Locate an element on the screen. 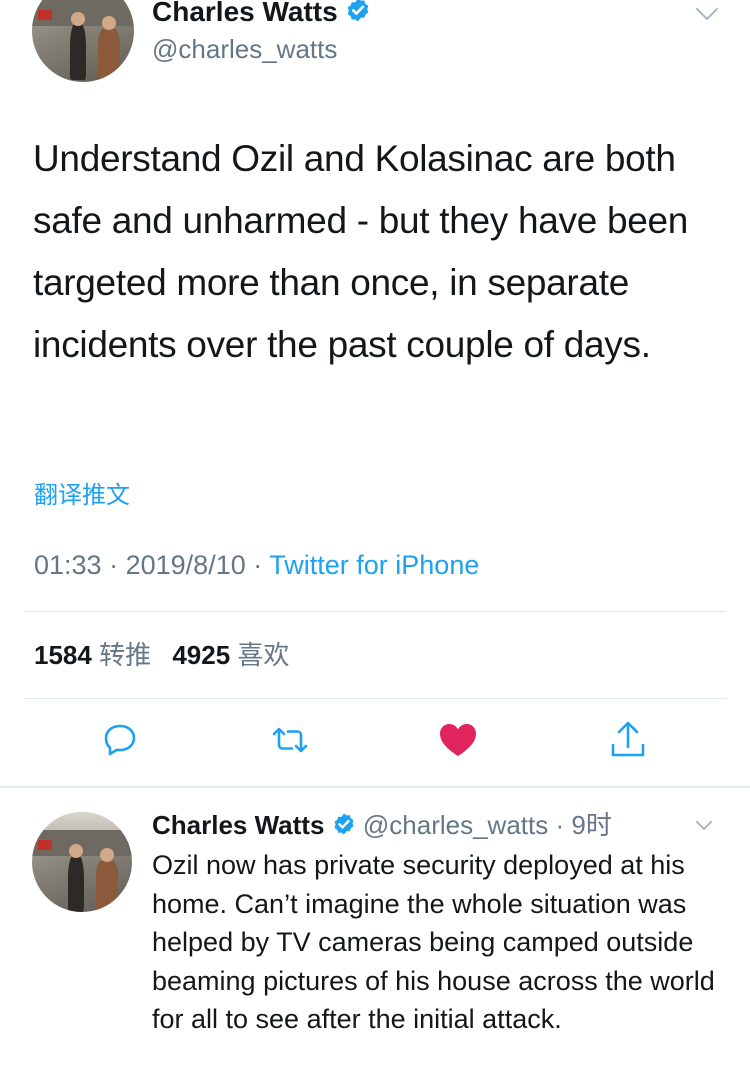 Image resolution: width=750 pixels, height=1079 pixels. reply-button is located at coordinates (120, 742).